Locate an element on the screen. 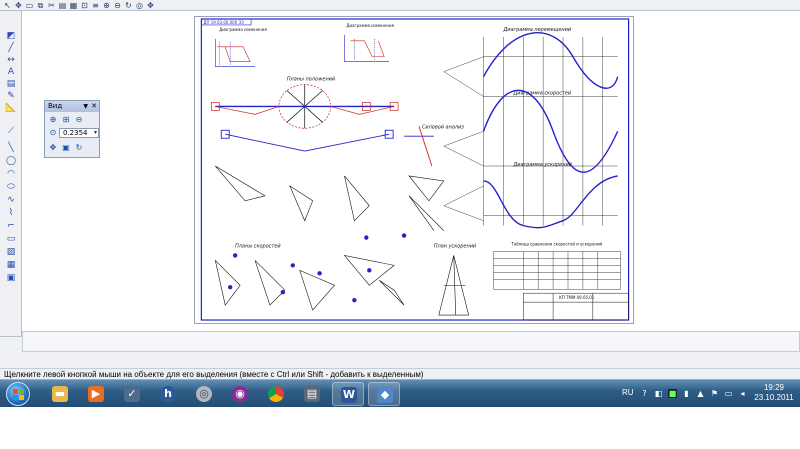 The width and height of the screenshot is (800, 449). library-icon: ▣ is located at coordinates (11, 278).